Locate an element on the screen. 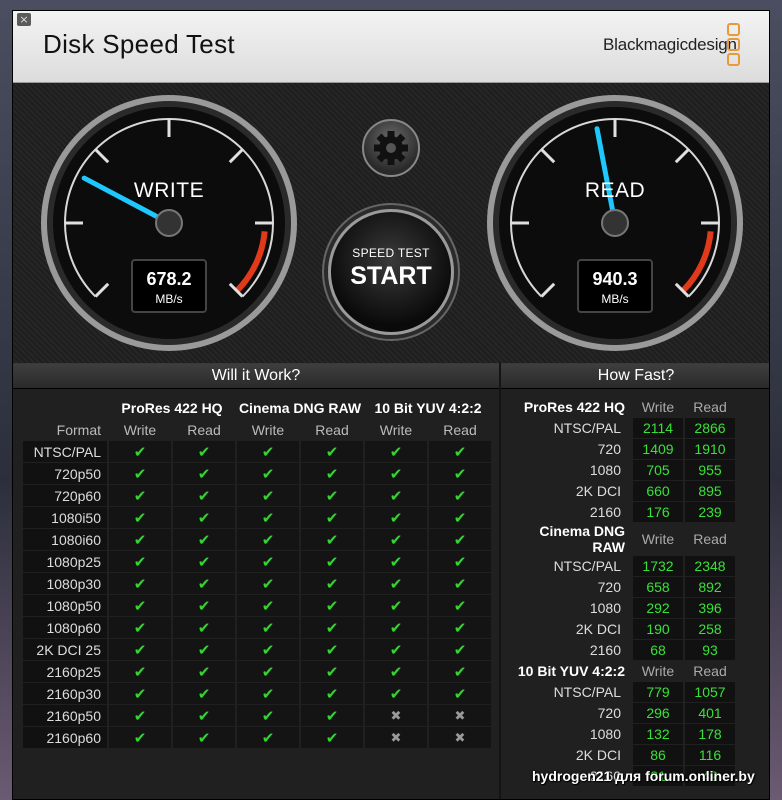 The width and height of the screenshot is (782, 800). table-row: 1080i50 ✔ ✔ ✔ ✔ ✔ ✔ is located at coordinates (257, 517).